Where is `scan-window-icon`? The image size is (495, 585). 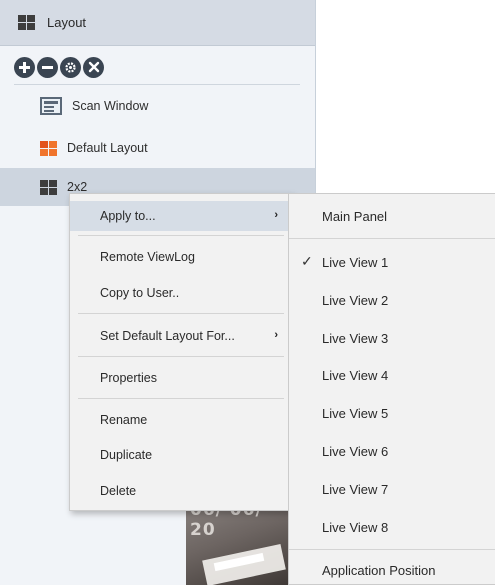 scan-window-icon is located at coordinates (51, 106).